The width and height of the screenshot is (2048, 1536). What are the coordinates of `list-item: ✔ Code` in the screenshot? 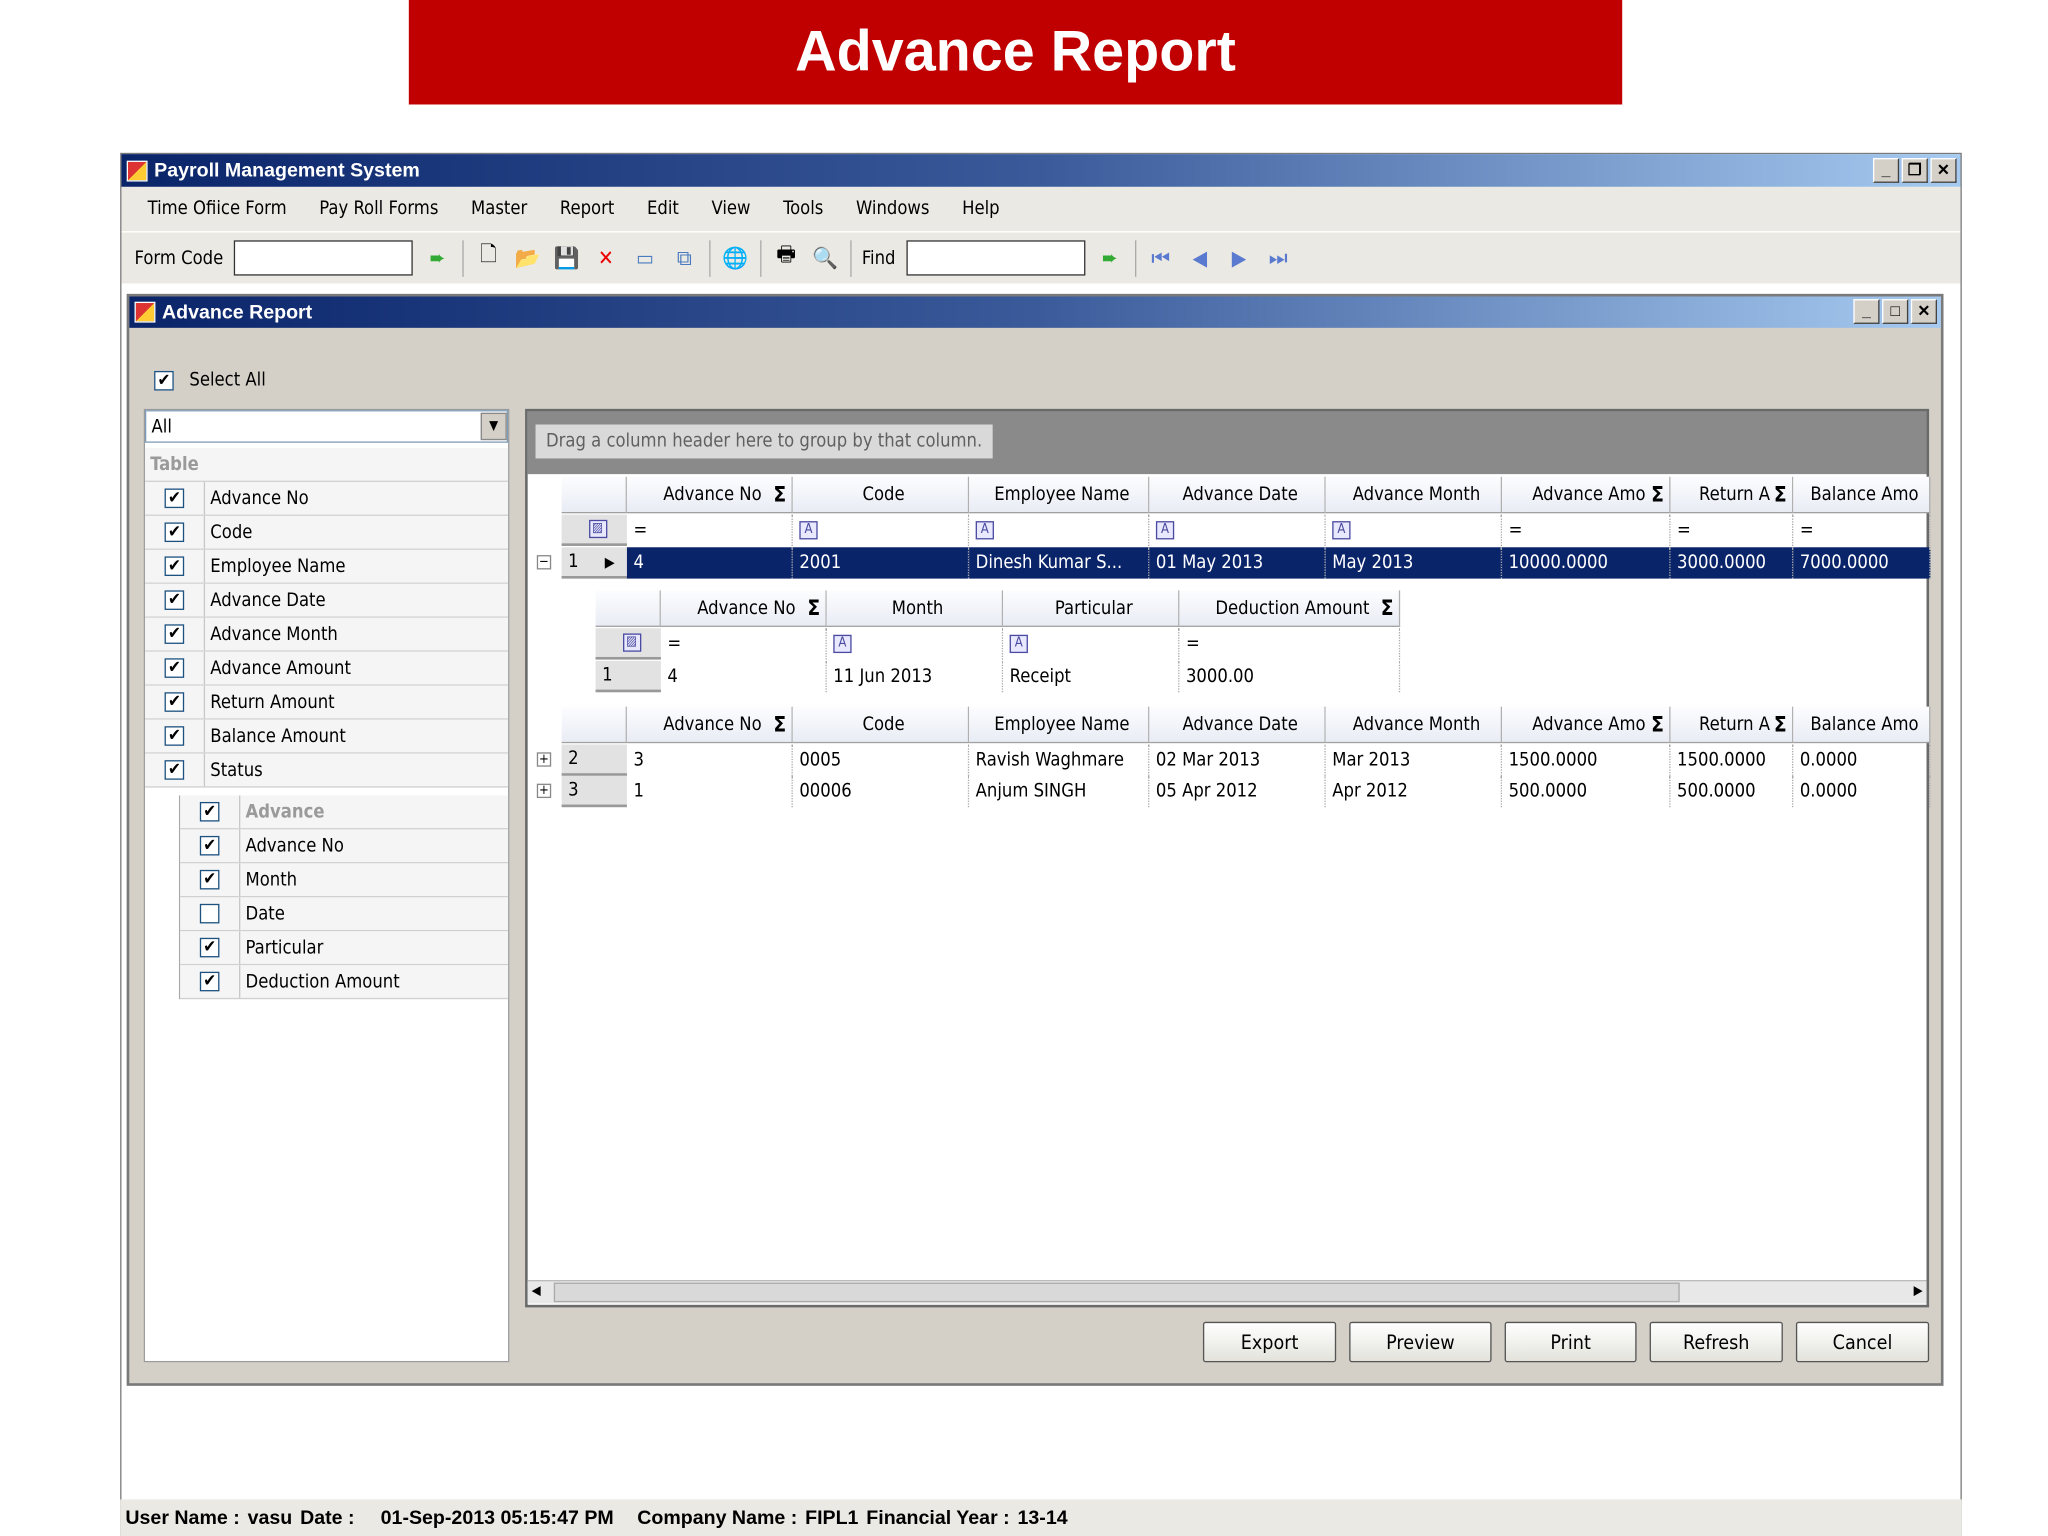 It's located at (326, 532).